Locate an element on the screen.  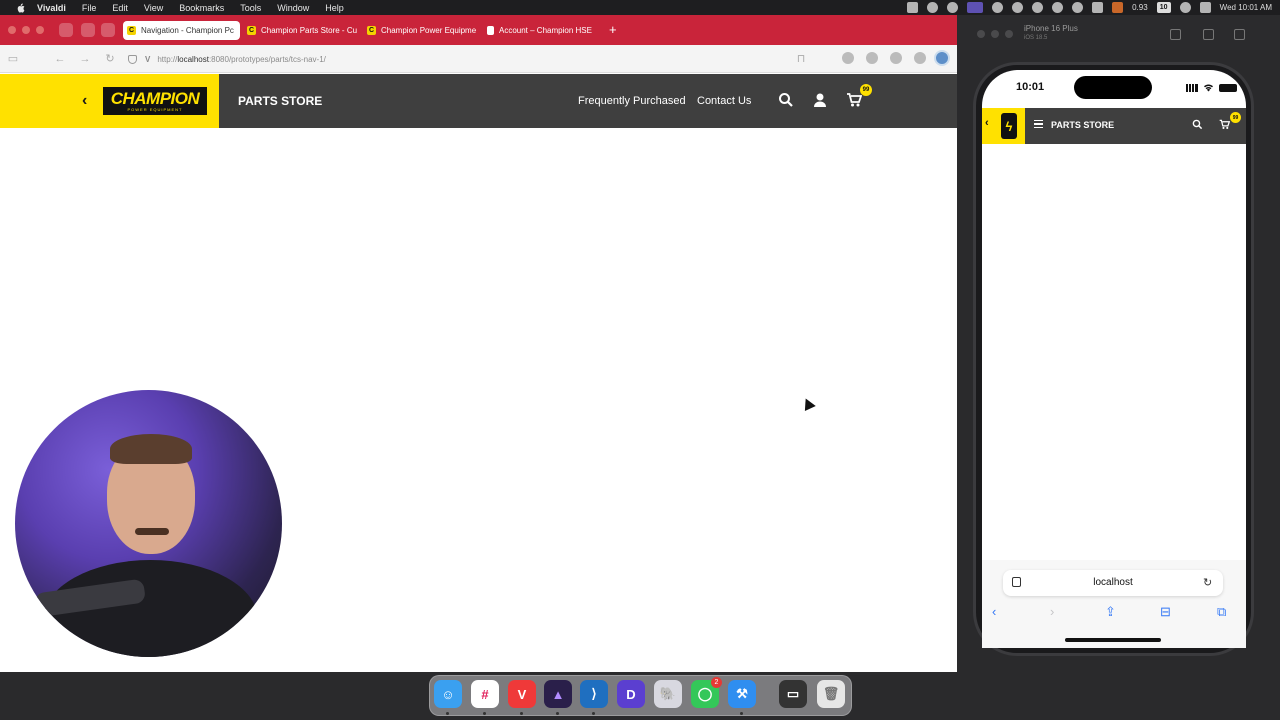
istat-menu-icon is located at coordinates (1118, 7).